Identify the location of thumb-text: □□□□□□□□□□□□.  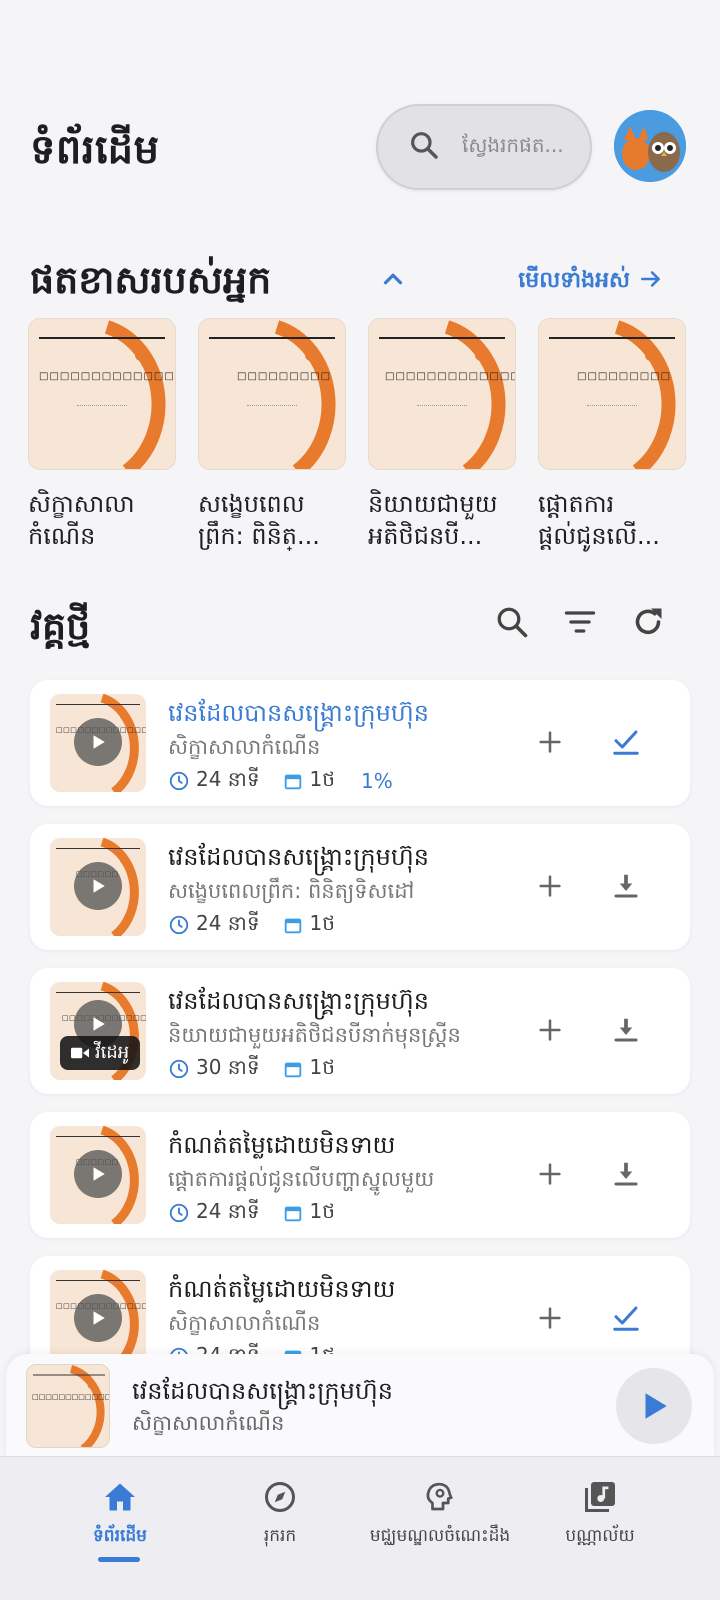
(71, 1397).